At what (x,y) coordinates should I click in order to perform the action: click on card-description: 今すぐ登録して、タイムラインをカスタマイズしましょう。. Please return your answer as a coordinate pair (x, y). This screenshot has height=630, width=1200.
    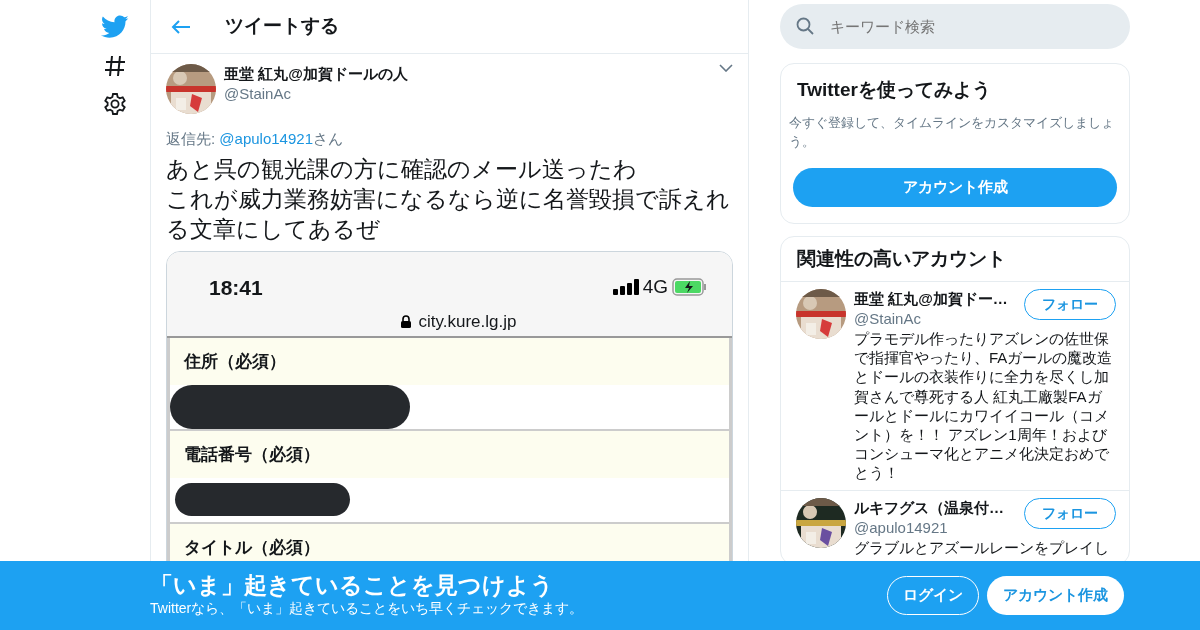
    Looking at the image, I should click on (952, 132).